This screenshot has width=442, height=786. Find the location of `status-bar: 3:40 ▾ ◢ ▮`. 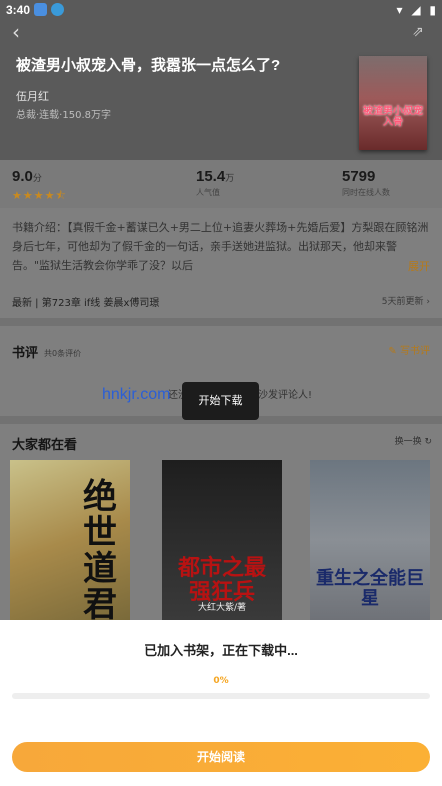

status-bar: 3:40 ▾ ◢ ▮ is located at coordinates (221, 10).